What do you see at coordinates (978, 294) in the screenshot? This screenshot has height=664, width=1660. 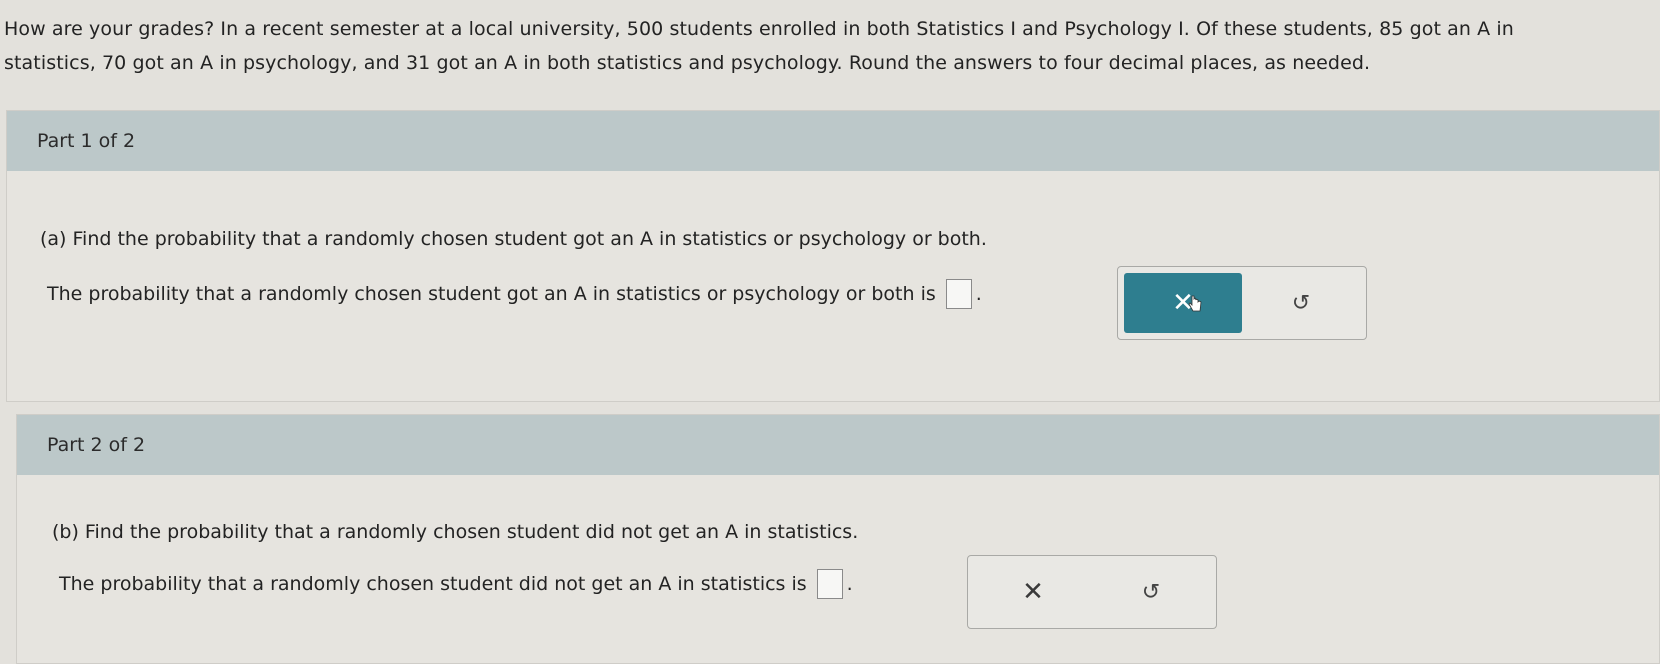 I see `part-1-answer-period: .` at bounding box center [978, 294].